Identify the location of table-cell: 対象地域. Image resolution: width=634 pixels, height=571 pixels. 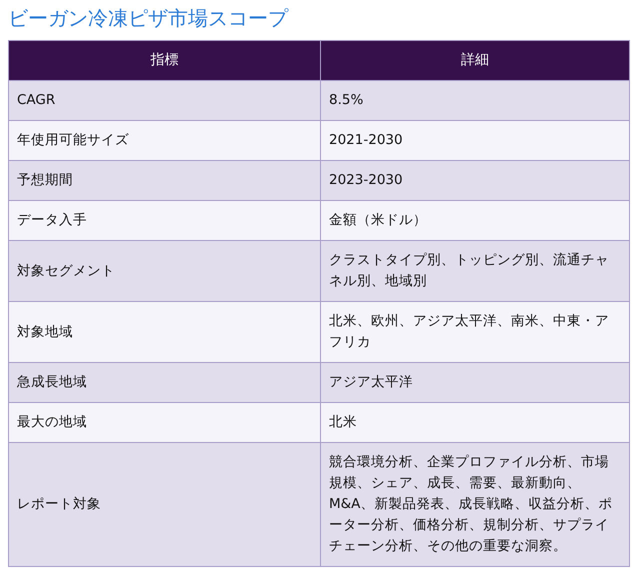
(164, 332).